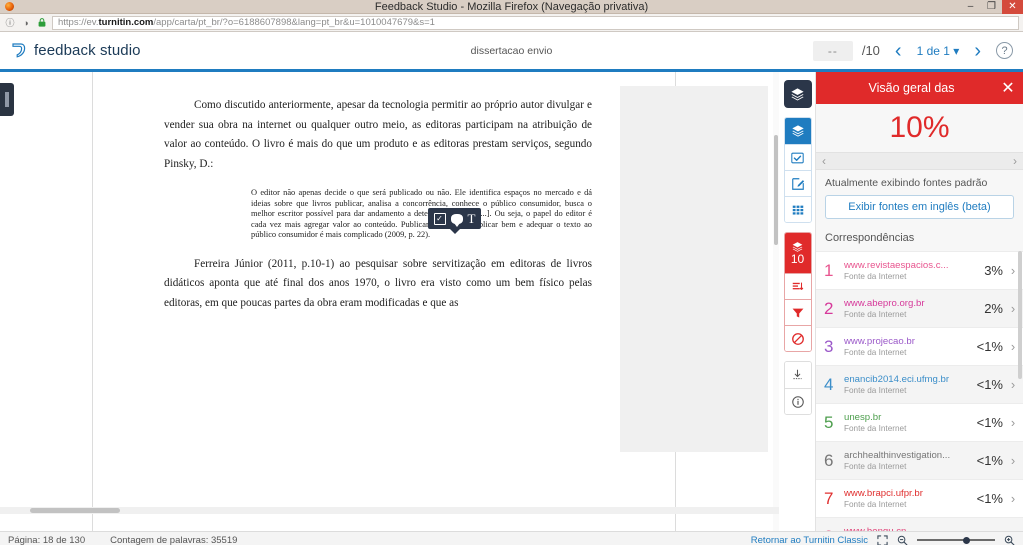 Image resolution: width=1023 pixels, height=545 pixels. What do you see at coordinates (1015, 161) in the screenshot?
I see `panel-nav-next: ›` at bounding box center [1015, 161].